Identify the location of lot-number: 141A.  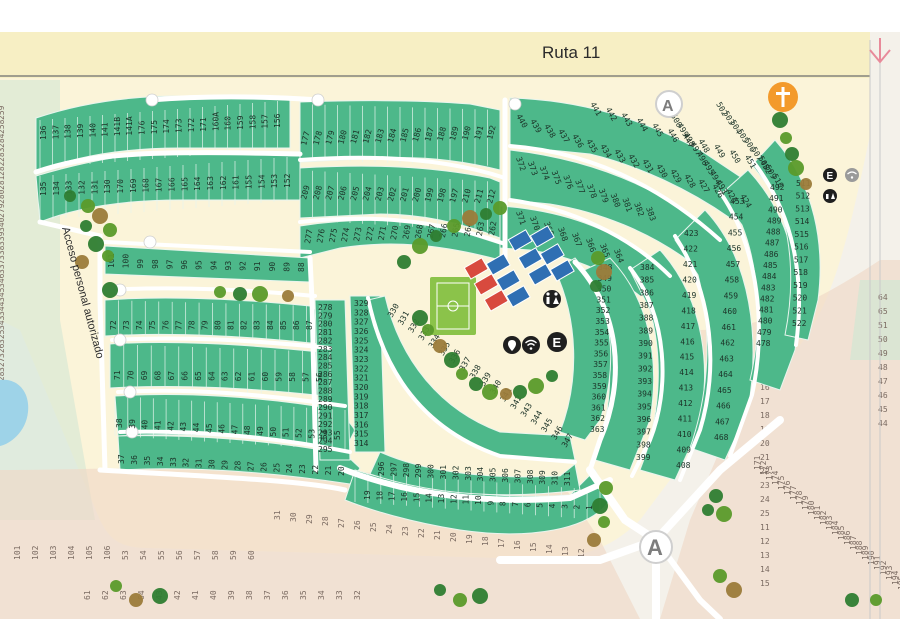
(129, 125).